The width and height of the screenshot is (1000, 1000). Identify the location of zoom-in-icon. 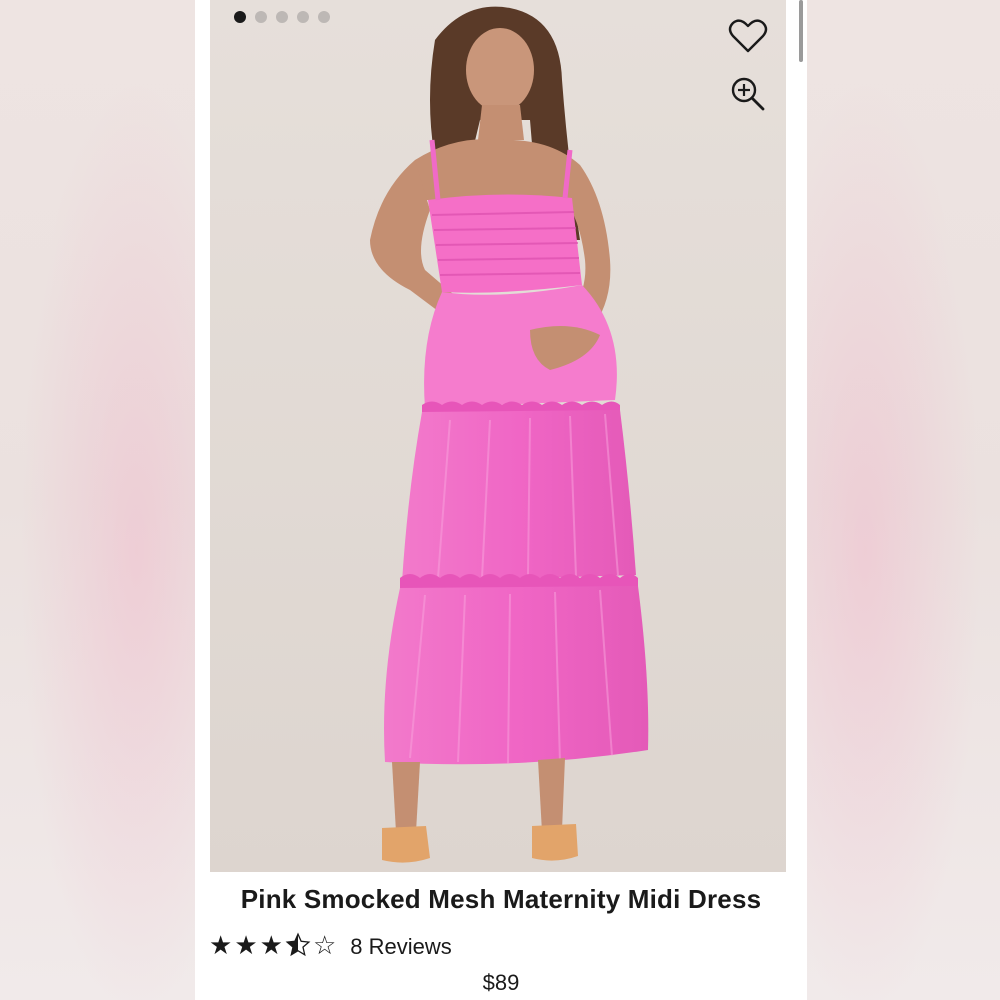
(748, 94).